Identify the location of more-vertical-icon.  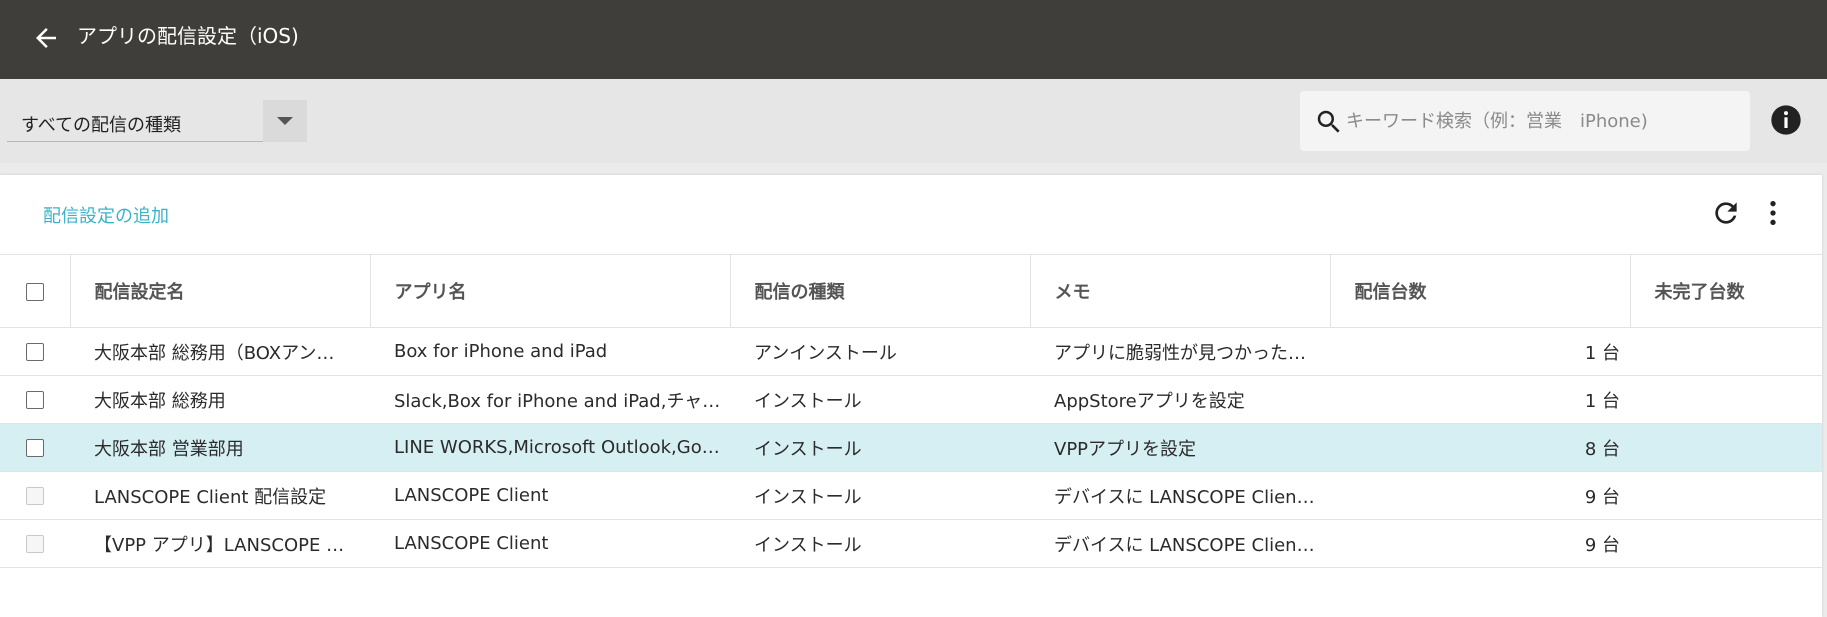
(1773, 213).